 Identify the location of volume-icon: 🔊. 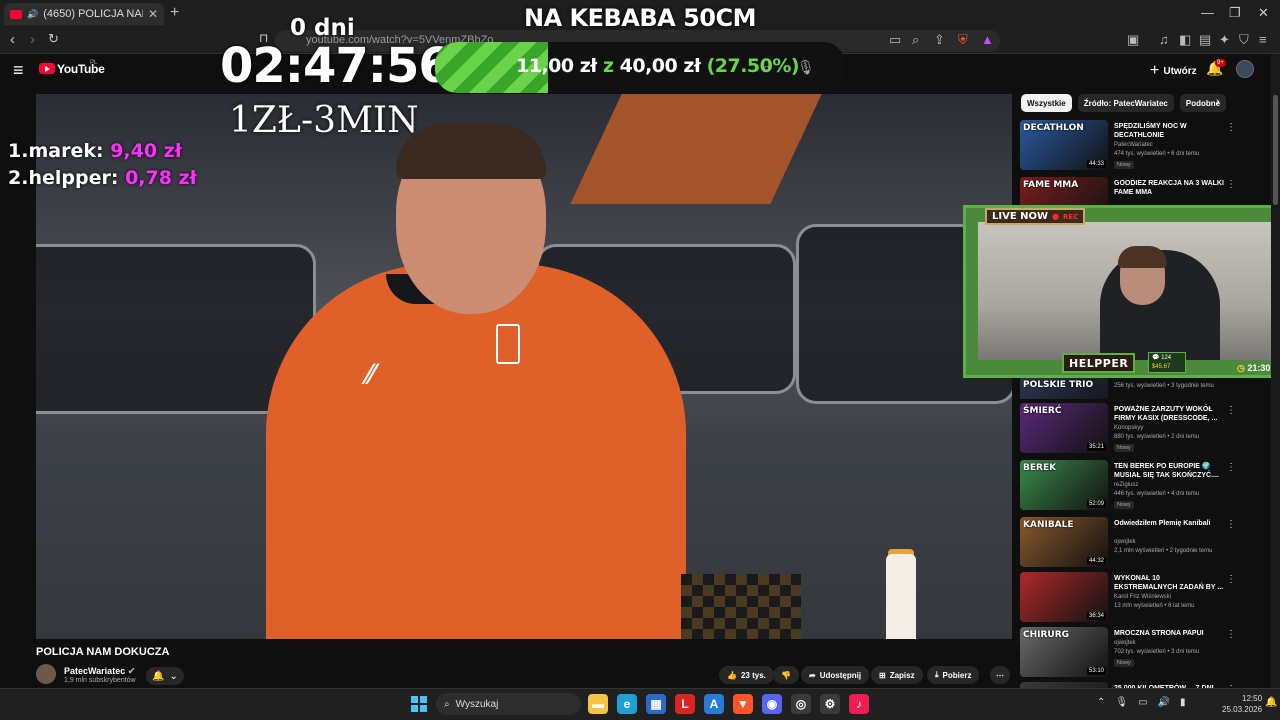
(1164, 702).